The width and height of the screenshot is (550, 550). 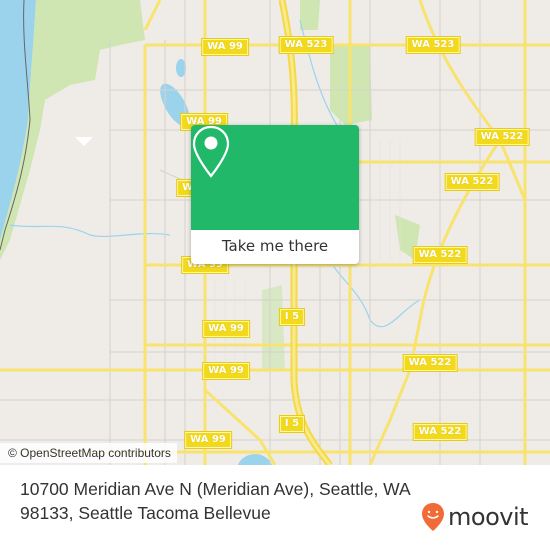 What do you see at coordinates (375, 293) in the screenshot?
I see `stream` at bounding box center [375, 293].